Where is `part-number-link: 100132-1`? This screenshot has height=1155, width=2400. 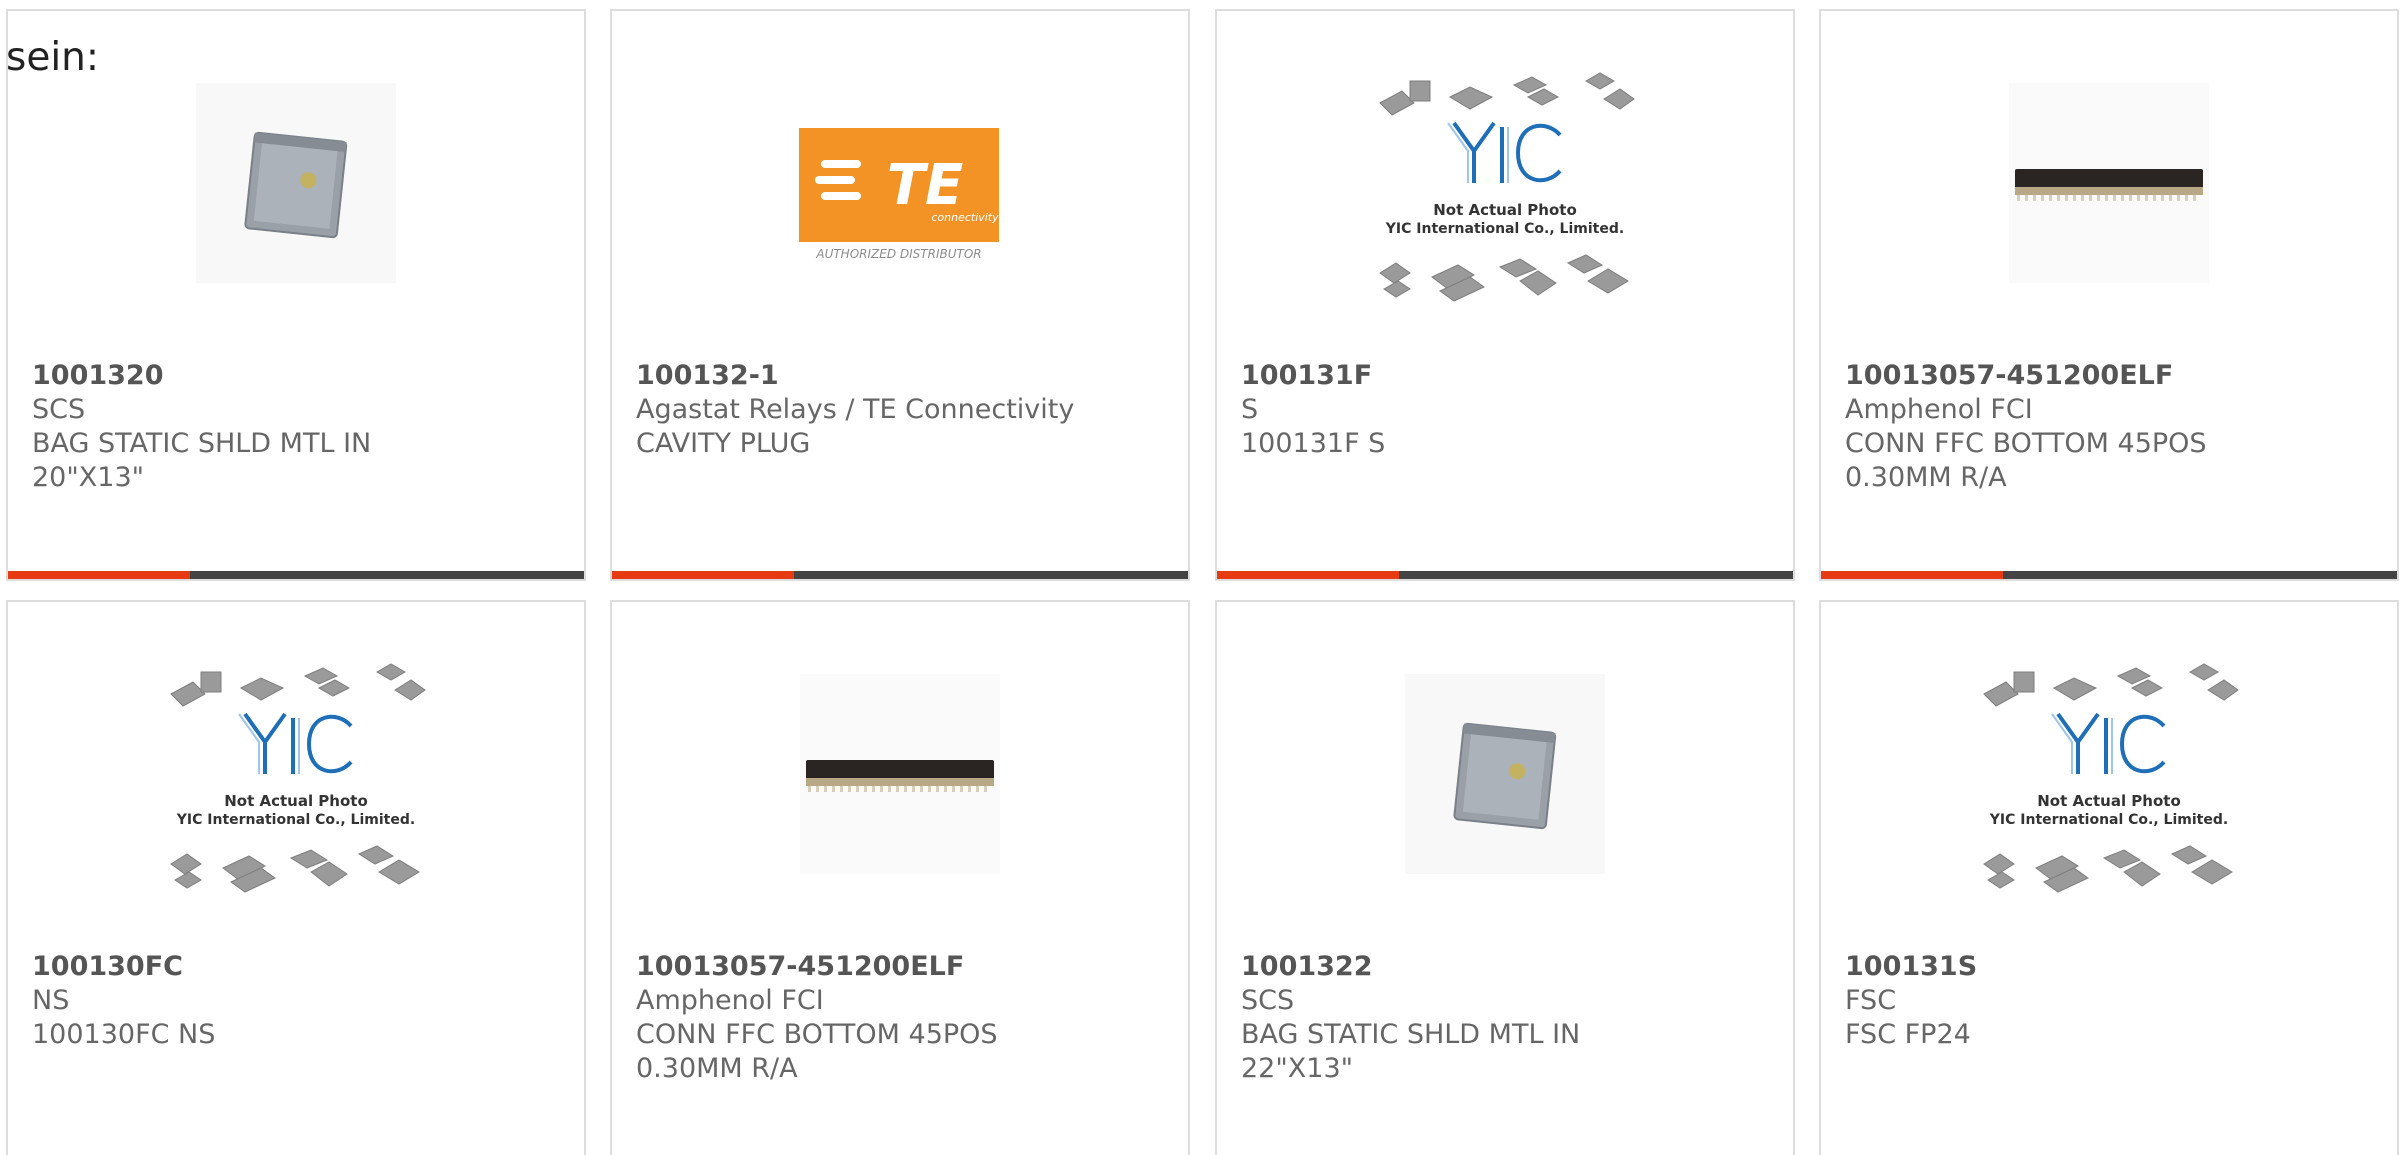
part-number-link: 100132-1 is located at coordinates (900, 376).